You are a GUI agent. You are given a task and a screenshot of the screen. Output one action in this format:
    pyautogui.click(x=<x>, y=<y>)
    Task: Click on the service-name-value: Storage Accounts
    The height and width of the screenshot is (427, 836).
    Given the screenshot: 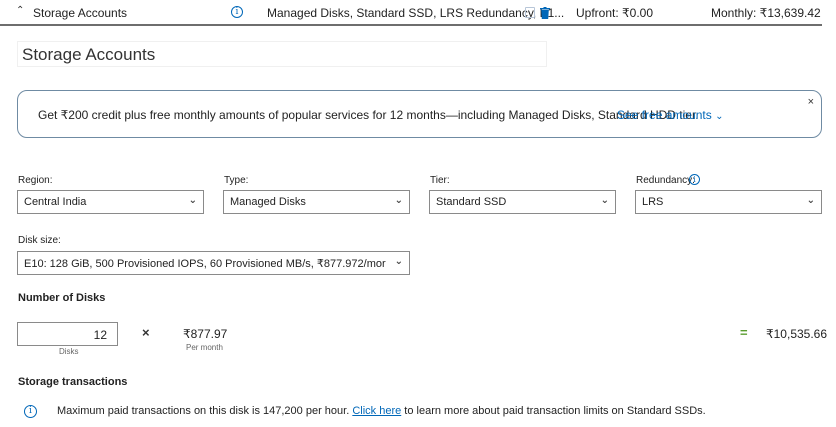 What is the action you would take?
    pyautogui.click(x=89, y=54)
    